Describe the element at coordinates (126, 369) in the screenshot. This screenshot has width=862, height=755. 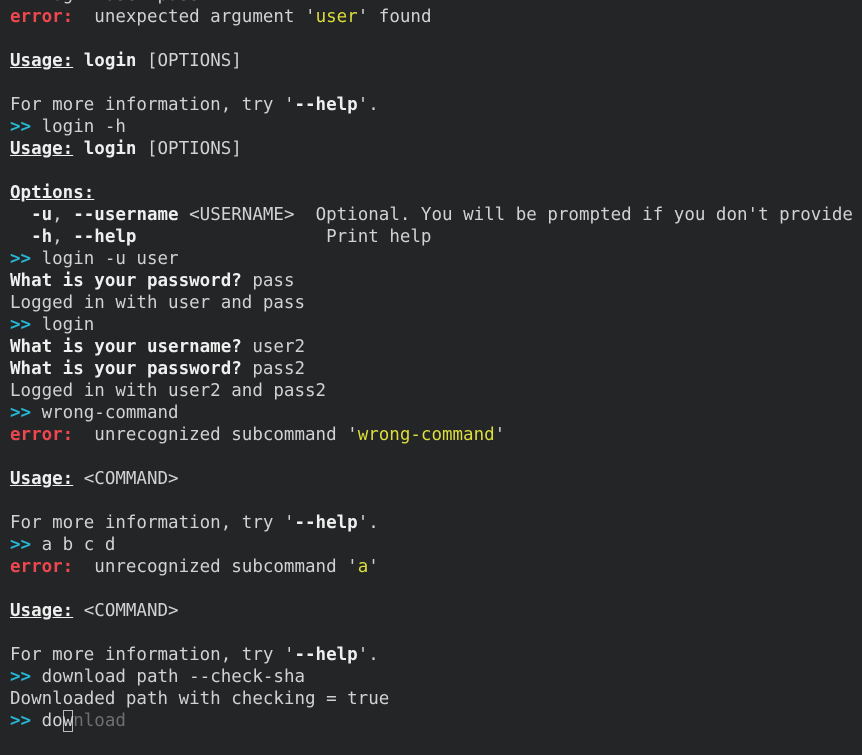
I see `emphasized-token: What is your password?` at that location.